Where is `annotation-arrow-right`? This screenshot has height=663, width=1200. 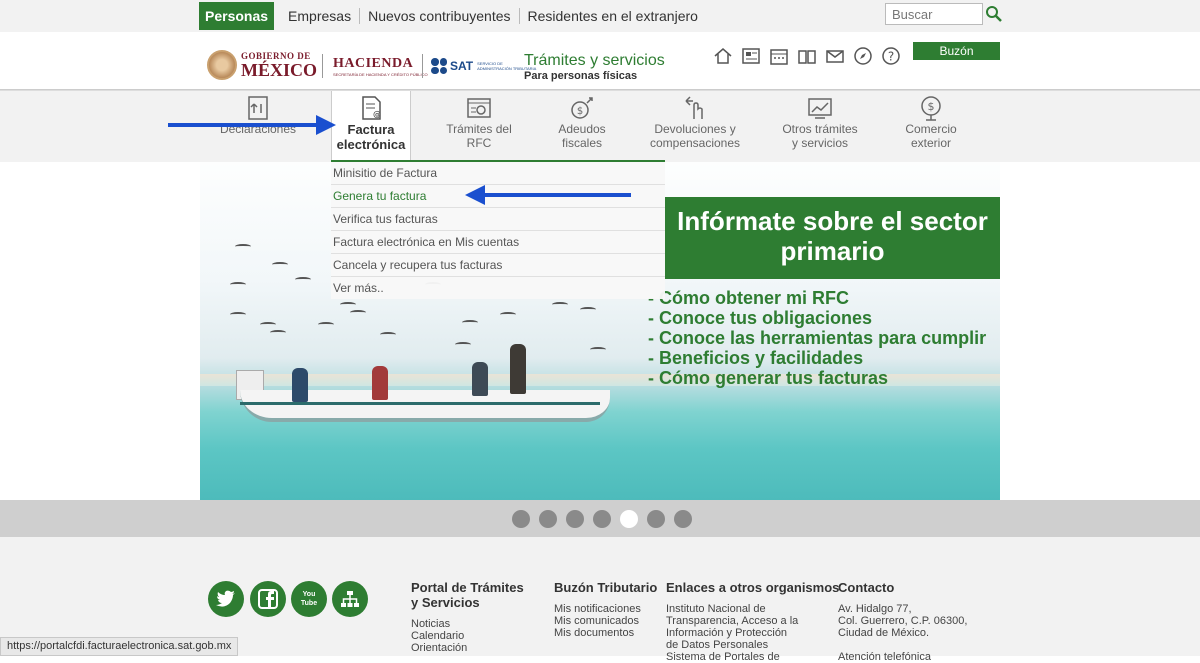 annotation-arrow-right is located at coordinates (243, 125).